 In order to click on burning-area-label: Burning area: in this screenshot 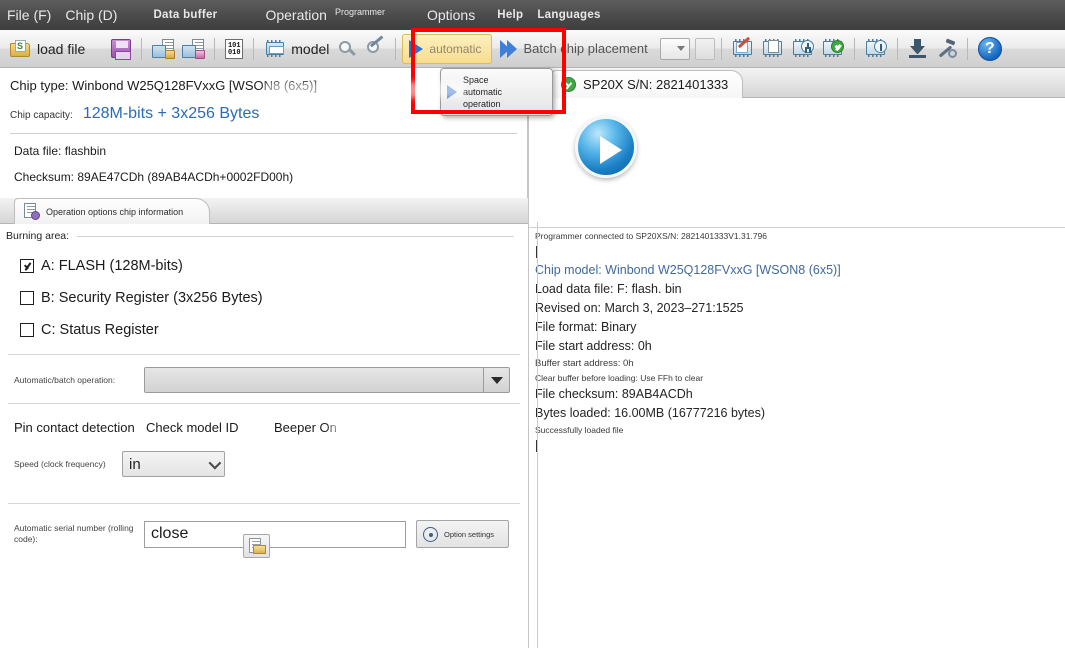, I will do `click(38, 236)`.